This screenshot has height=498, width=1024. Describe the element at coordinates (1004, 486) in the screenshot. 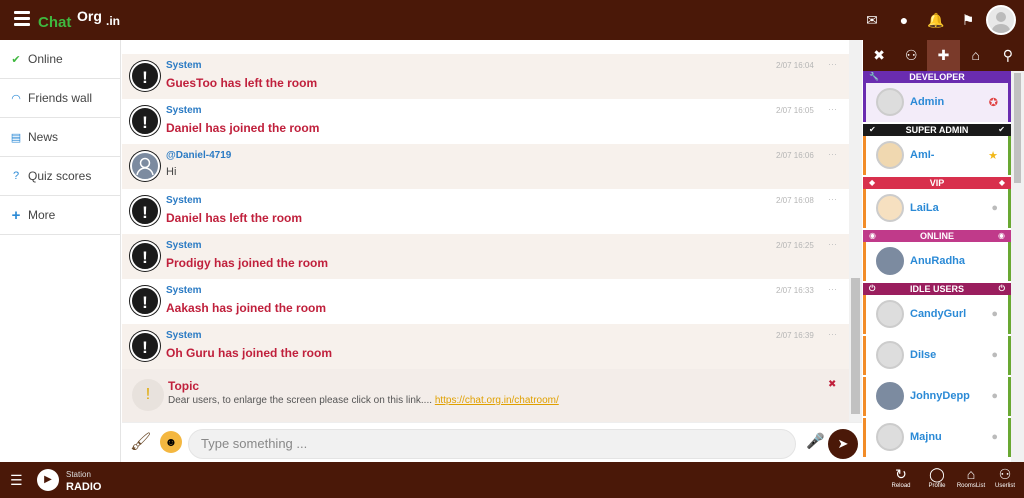

I see `userlist-label: Userlist` at that location.